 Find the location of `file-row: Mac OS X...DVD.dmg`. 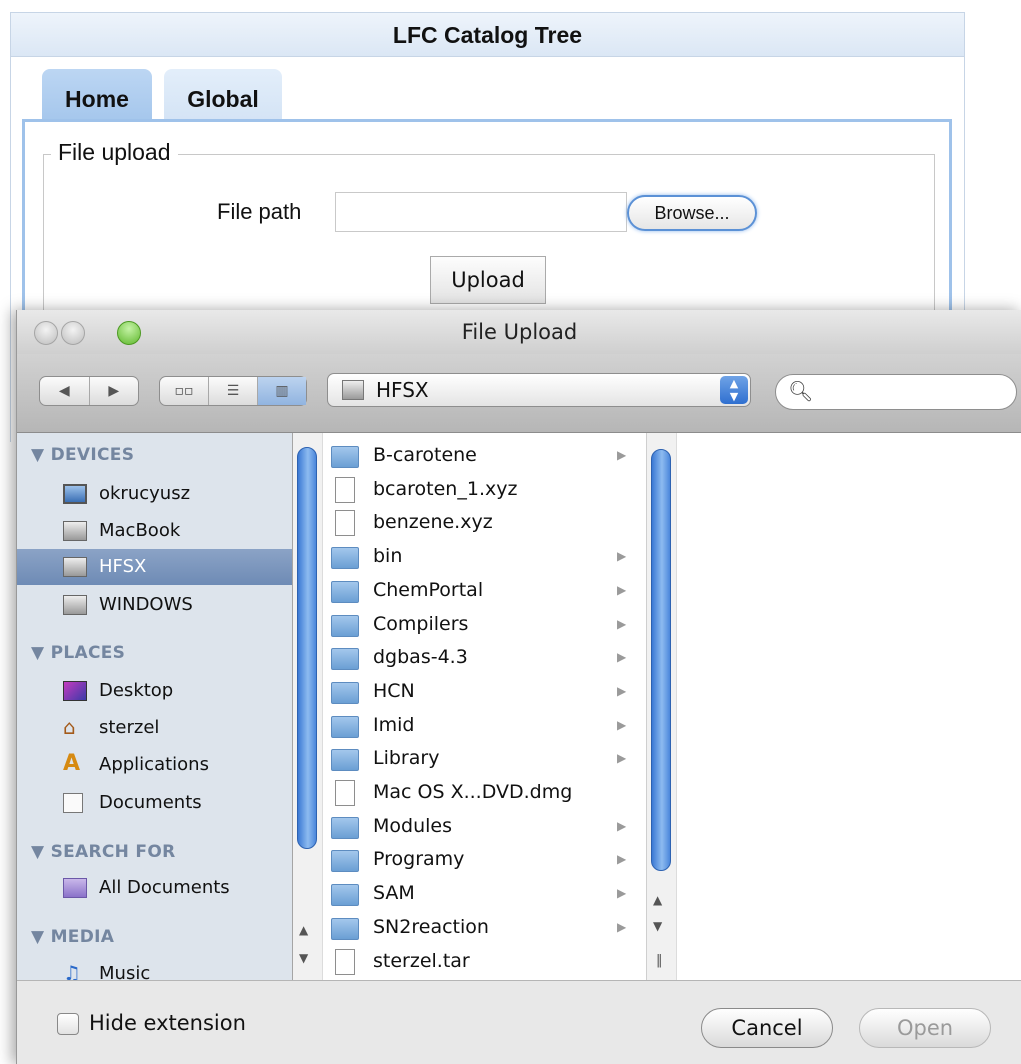

file-row: Mac OS X...DVD.dmg is located at coordinates (484, 794).